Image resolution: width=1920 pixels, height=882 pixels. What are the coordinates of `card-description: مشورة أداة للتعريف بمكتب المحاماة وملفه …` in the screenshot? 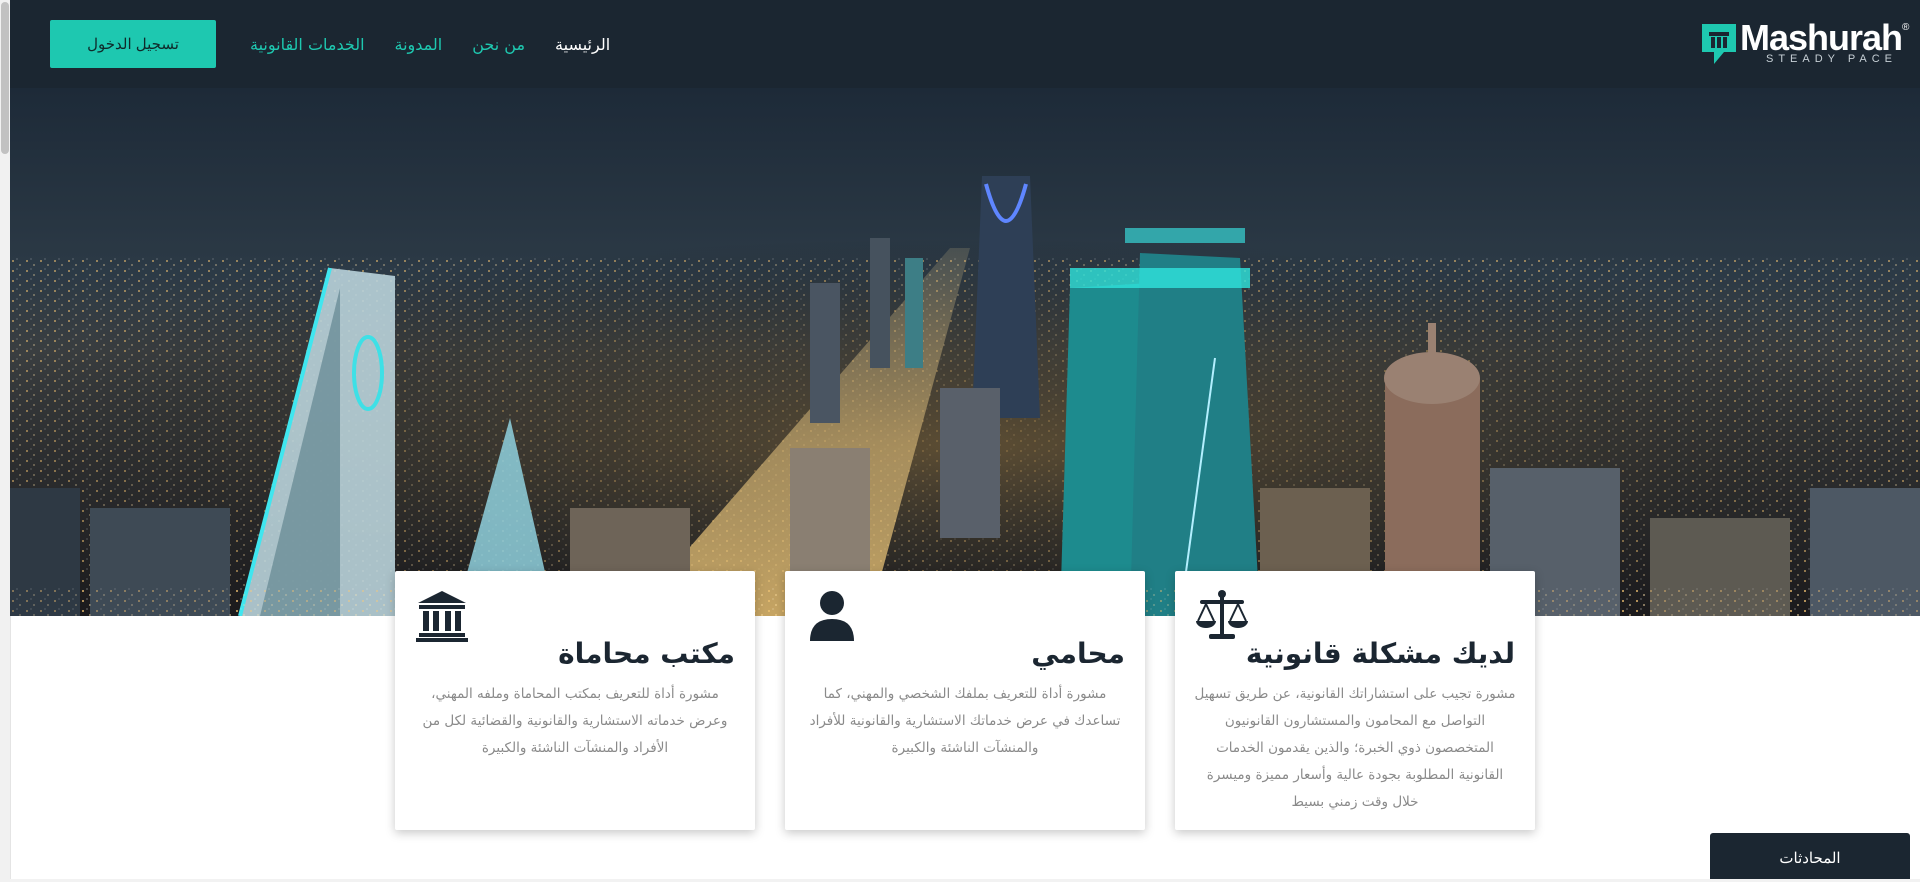 It's located at (575, 721).